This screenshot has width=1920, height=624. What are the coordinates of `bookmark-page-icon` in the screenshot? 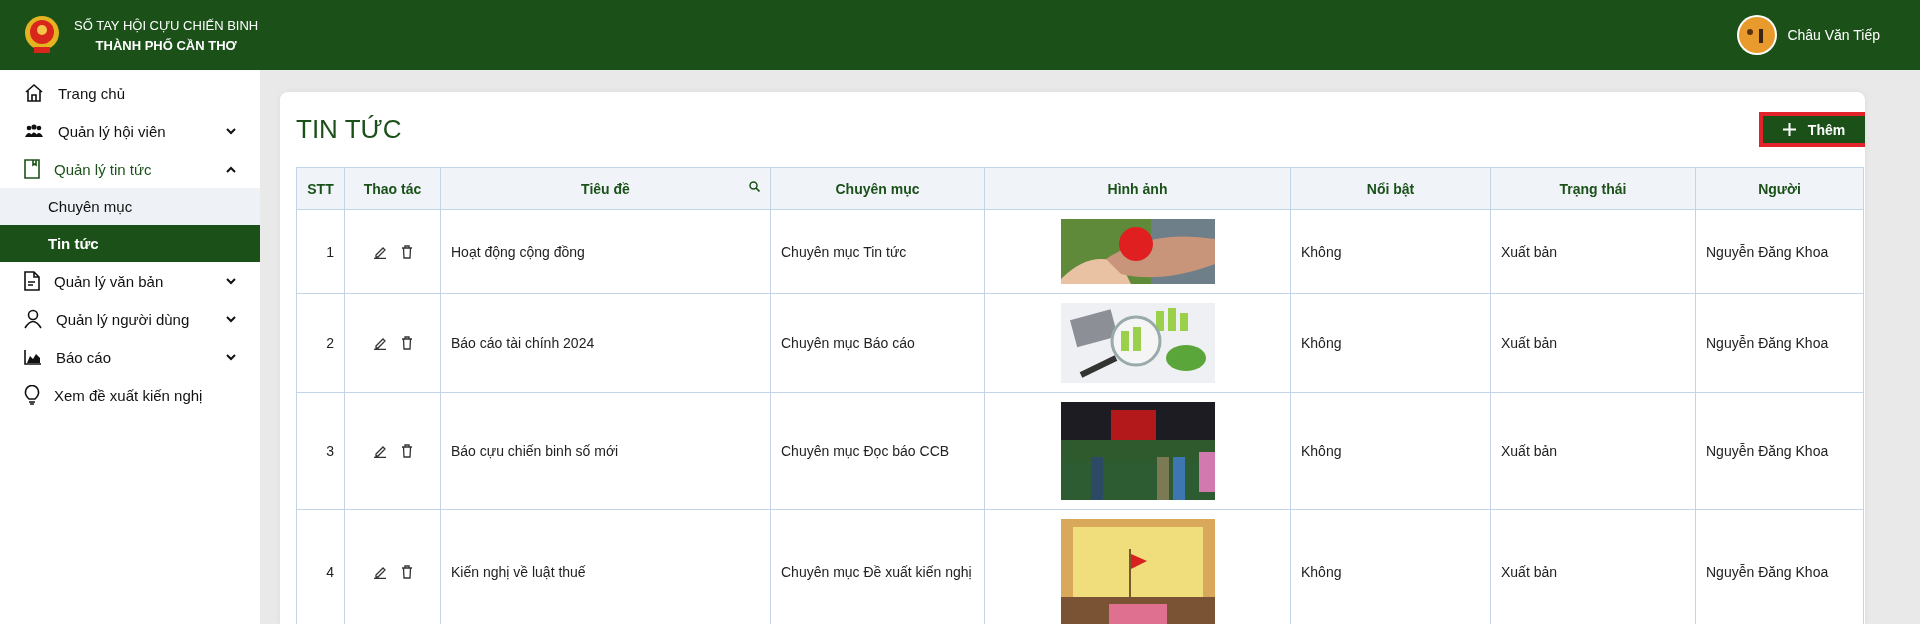 It's located at (32, 169).